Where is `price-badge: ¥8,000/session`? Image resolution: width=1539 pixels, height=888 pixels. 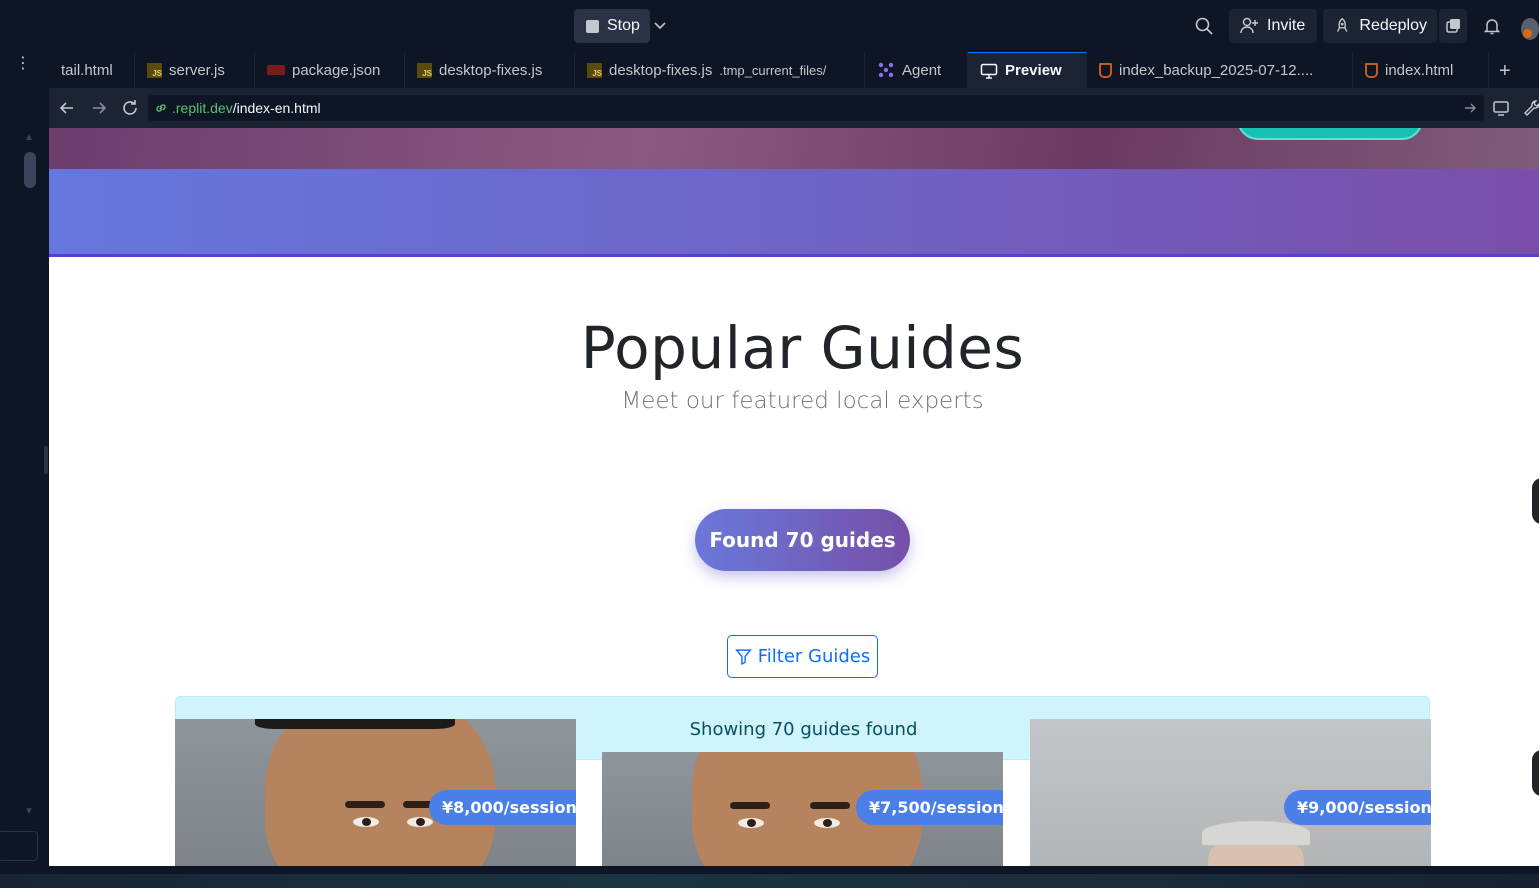
price-badge: ¥8,000/session is located at coordinates (502, 807).